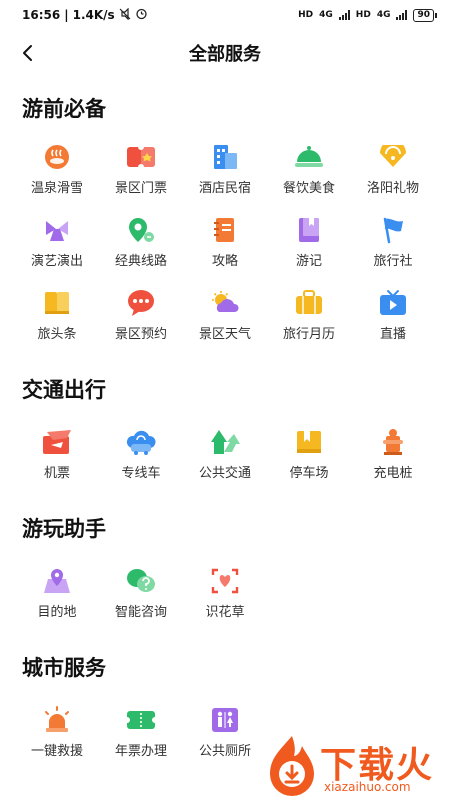 This screenshot has height=800, width=450. Describe the element at coordinates (140, 334) in the screenshot. I see `service-label: 景区预约` at that location.